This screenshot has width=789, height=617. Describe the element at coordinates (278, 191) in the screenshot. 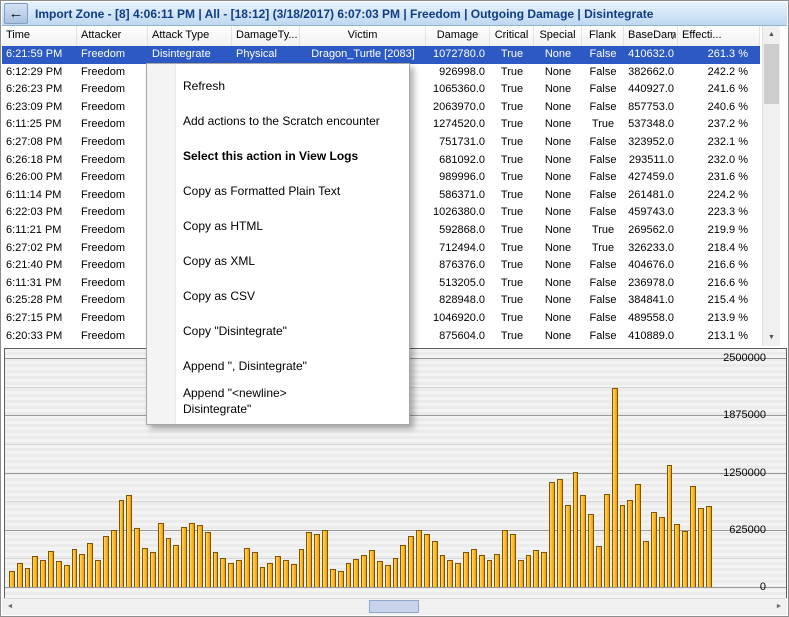

I see `menu-item: Copy as Formatted Plain Text` at that location.